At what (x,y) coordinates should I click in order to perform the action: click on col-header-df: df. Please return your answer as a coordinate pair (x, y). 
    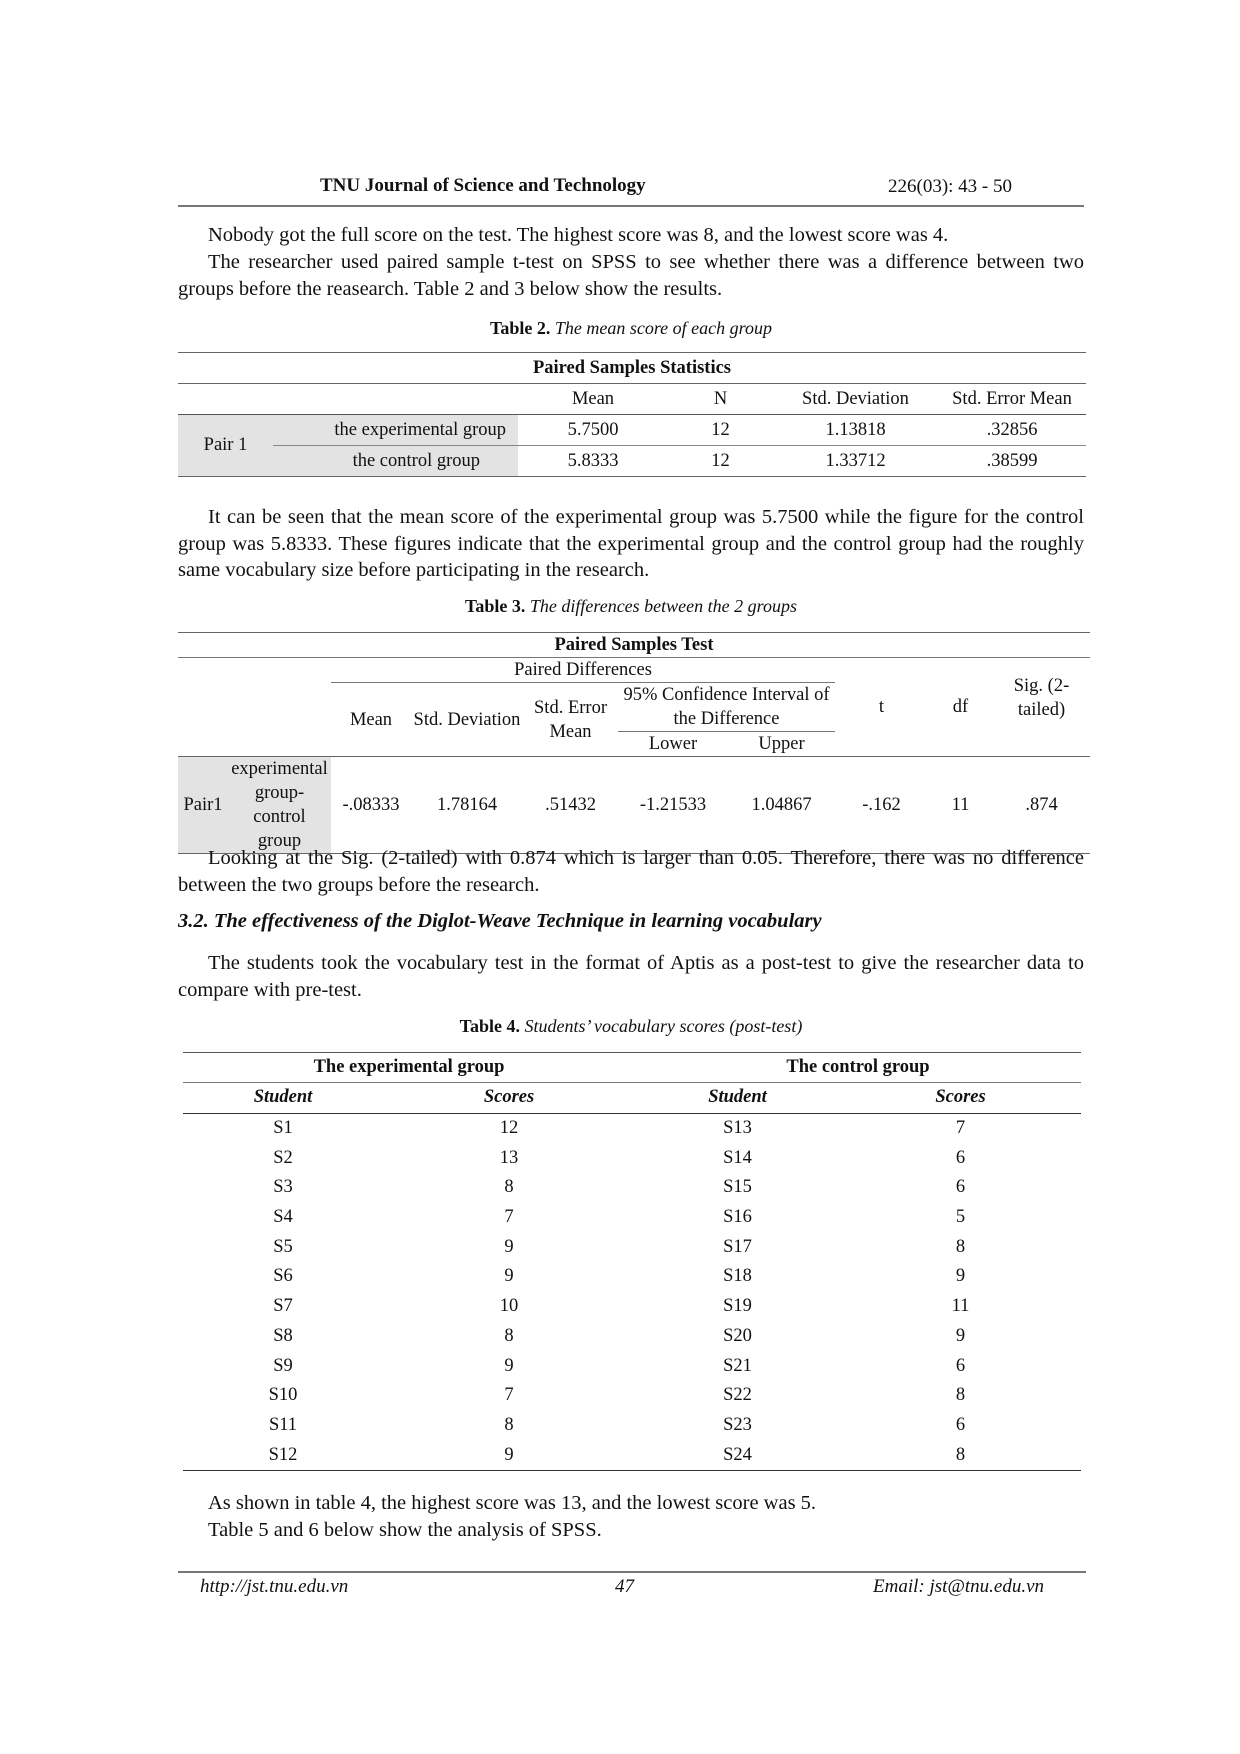
    Looking at the image, I should click on (960, 707).